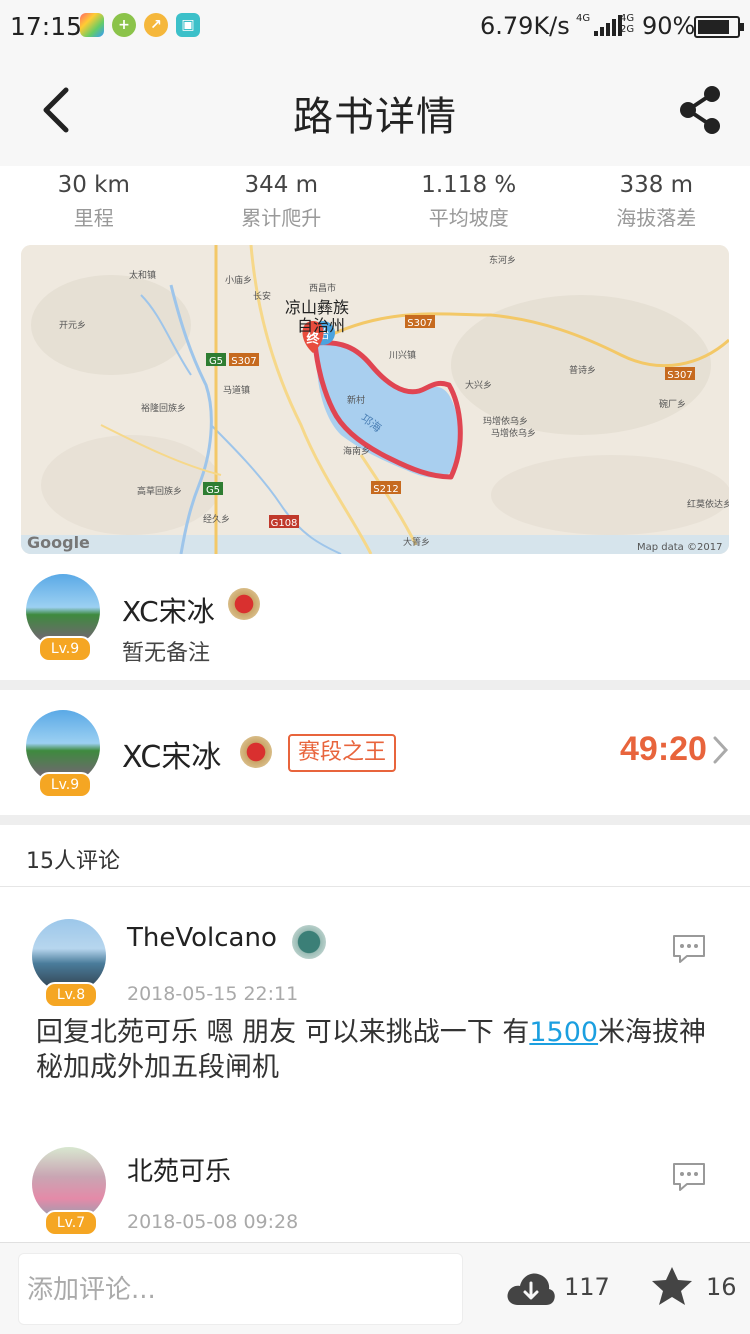  Describe the element at coordinates (375, 113) in the screenshot. I see `page-title: 路书详情` at that location.